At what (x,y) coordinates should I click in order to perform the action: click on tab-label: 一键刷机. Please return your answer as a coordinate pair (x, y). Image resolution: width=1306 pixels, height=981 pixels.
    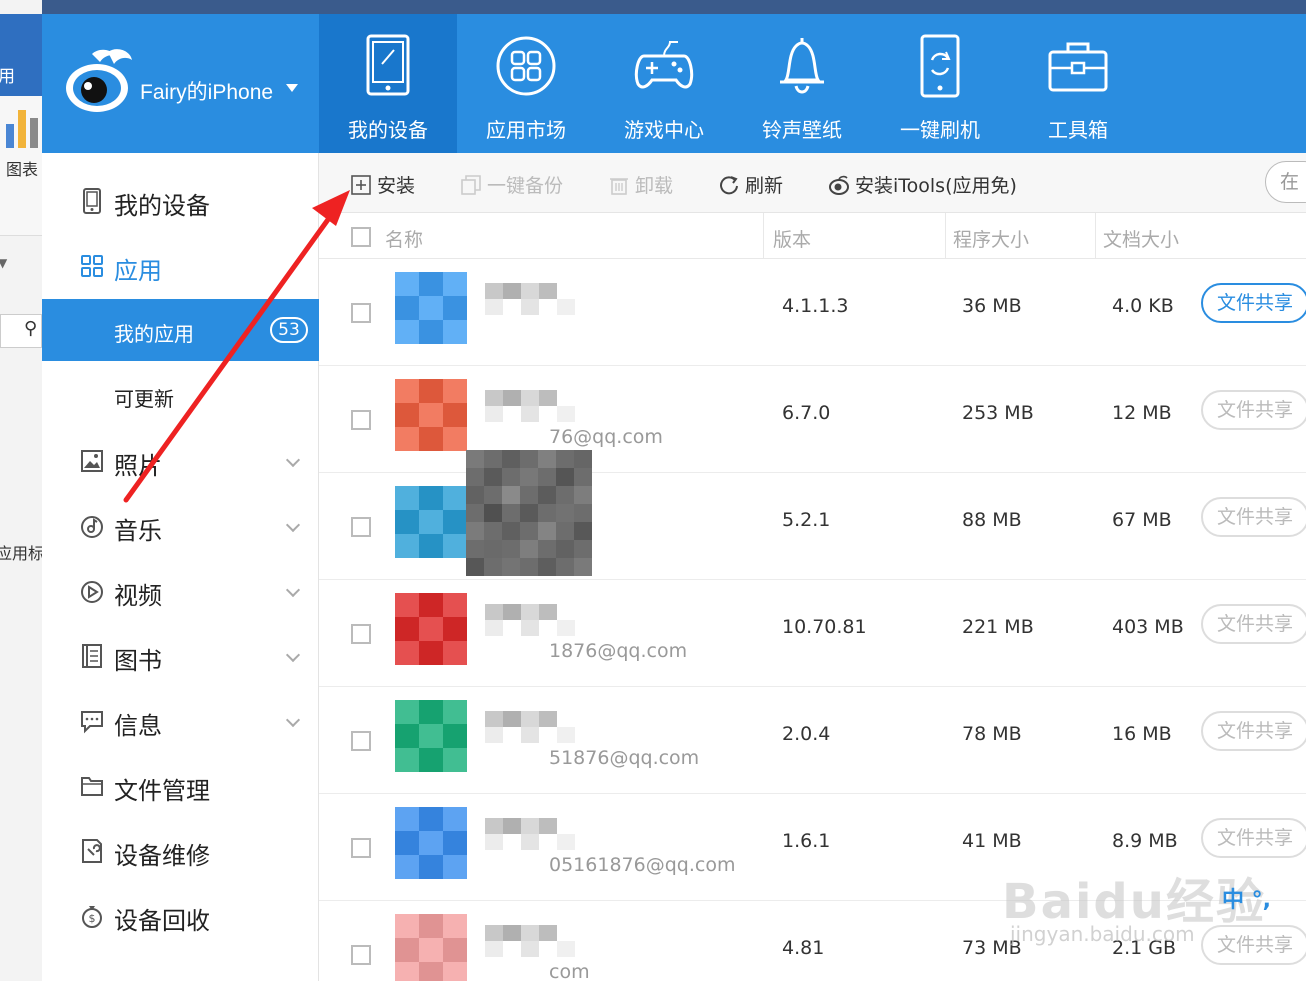
    Looking at the image, I should click on (940, 130).